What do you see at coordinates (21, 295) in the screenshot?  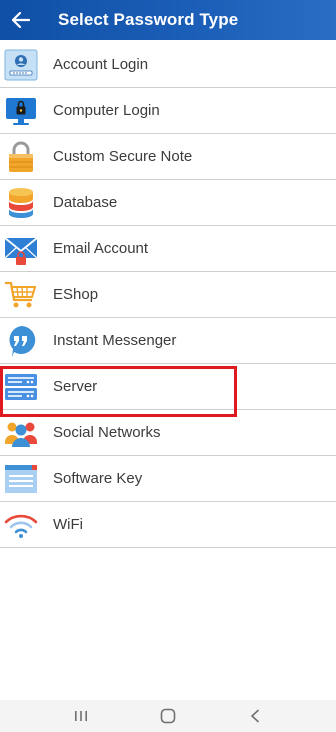 I see `shopping-cart-icon` at bounding box center [21, 295].